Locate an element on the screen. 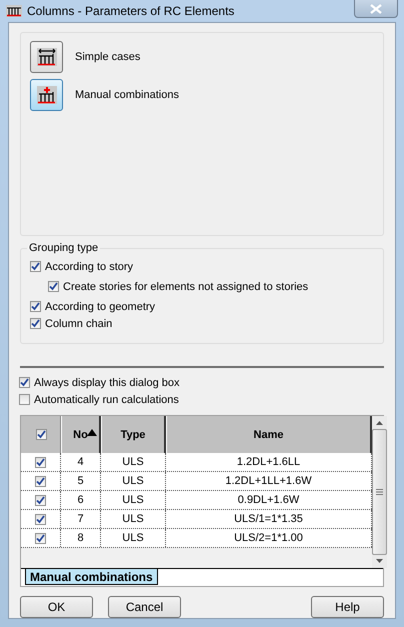 The height and width of the screenshot is (627, 404). checkbox-label: According to geometry is located at coordinates (100, 306).